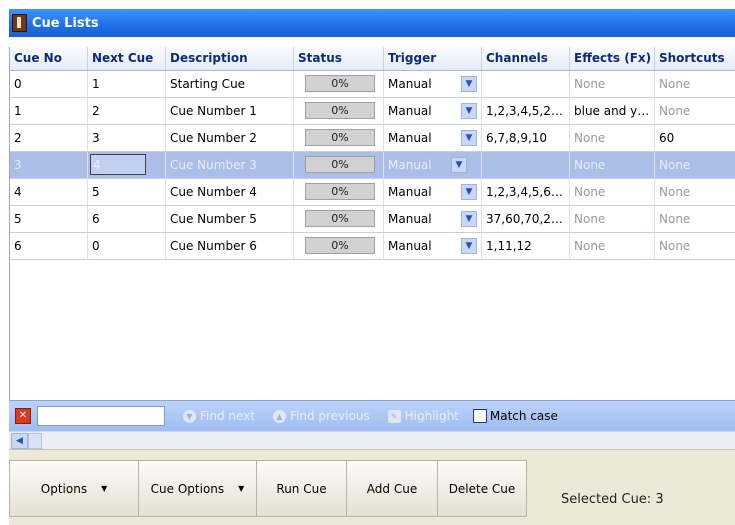 This screenshot has height=525, width=735. I want to click on checkbox-box, so click(479, 416).